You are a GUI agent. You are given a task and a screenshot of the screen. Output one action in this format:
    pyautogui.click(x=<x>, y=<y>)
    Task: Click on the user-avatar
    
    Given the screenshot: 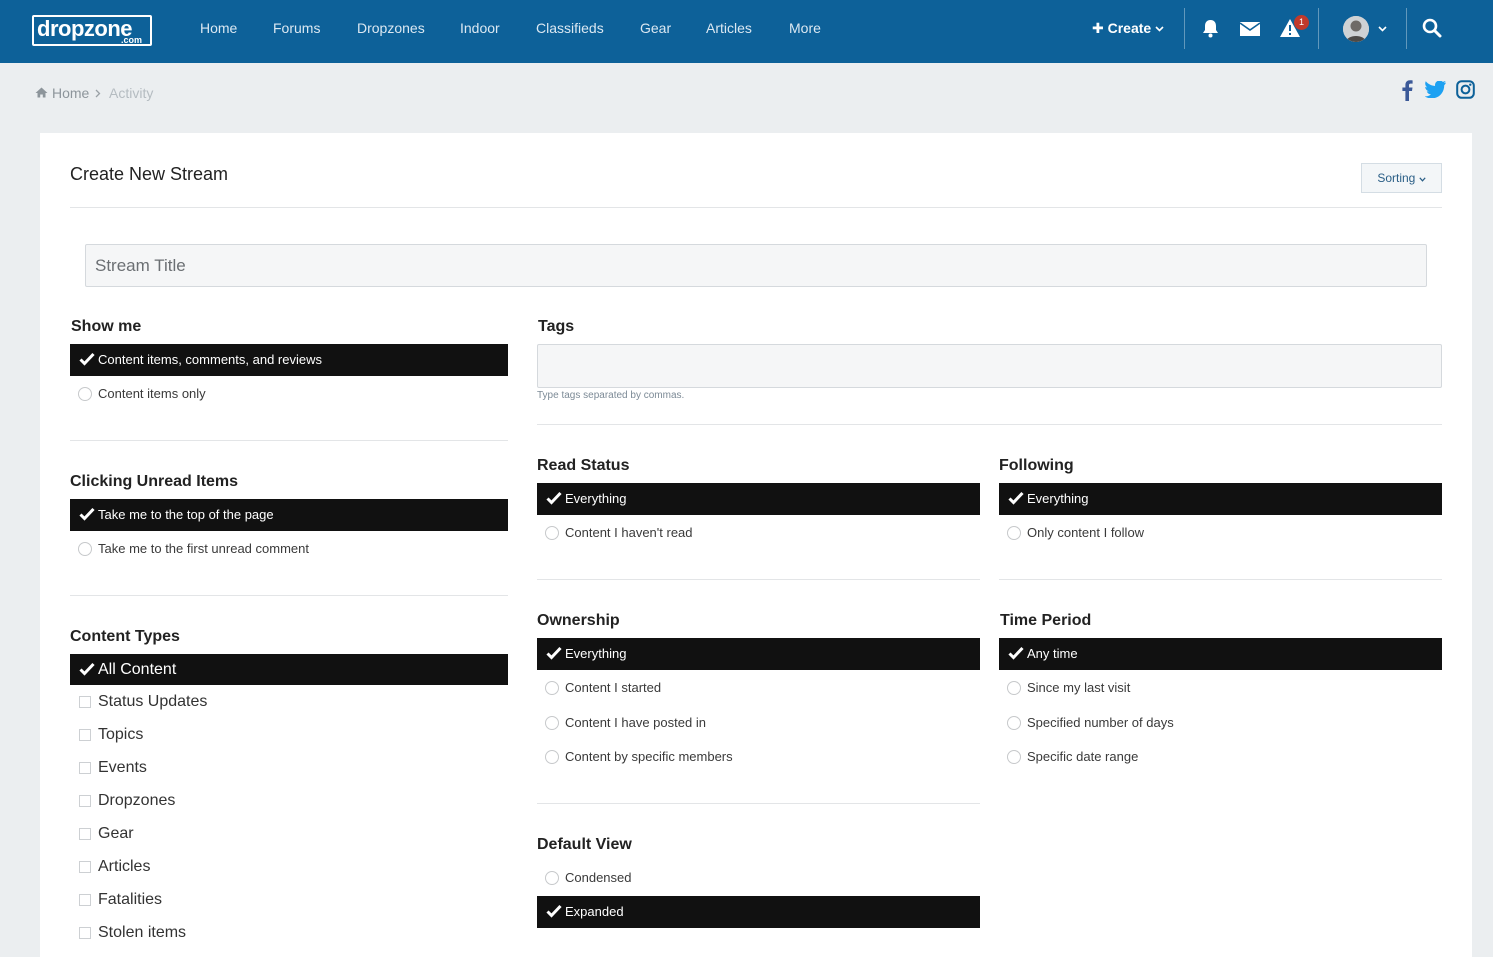 What is the action you would take?
    pyautogui.click(x=1356, y=29)
    